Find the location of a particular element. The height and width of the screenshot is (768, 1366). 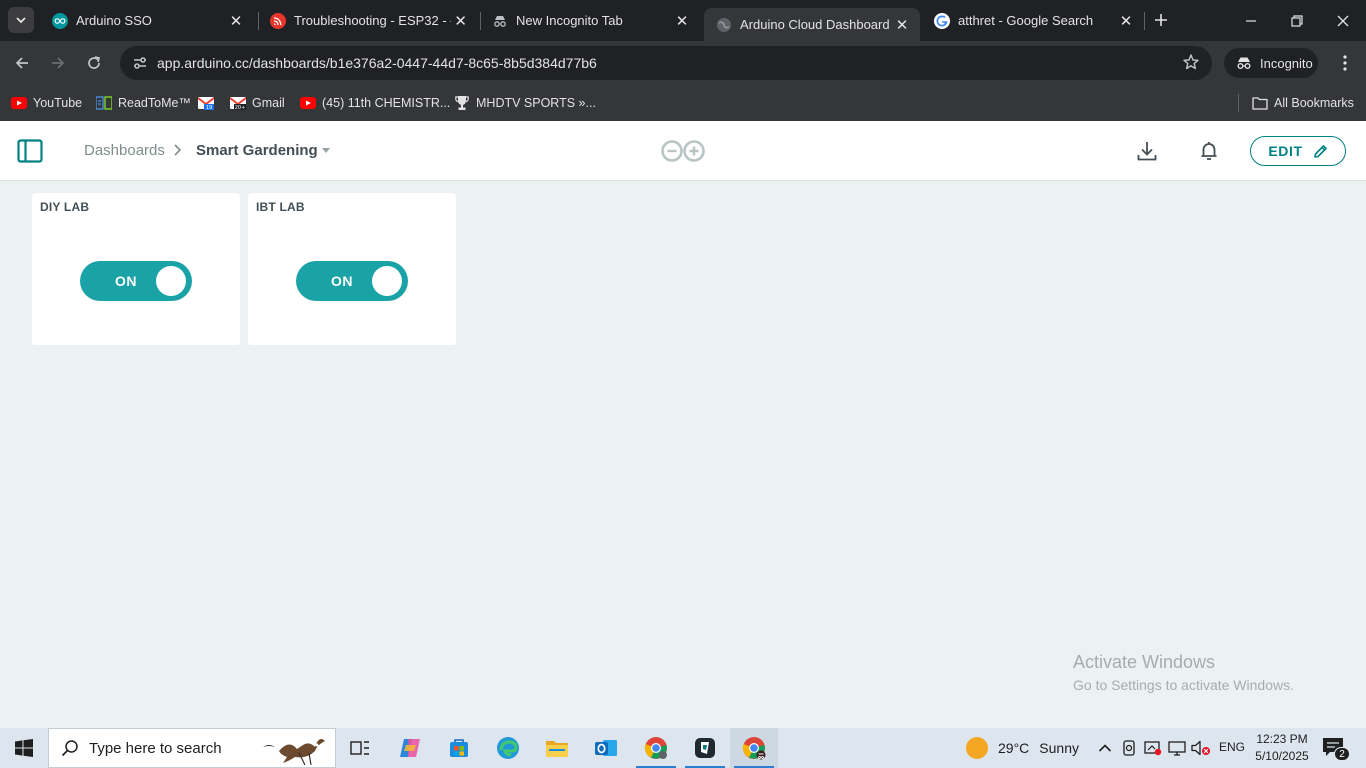

tab-divider is located at coordinates (1144, 21).